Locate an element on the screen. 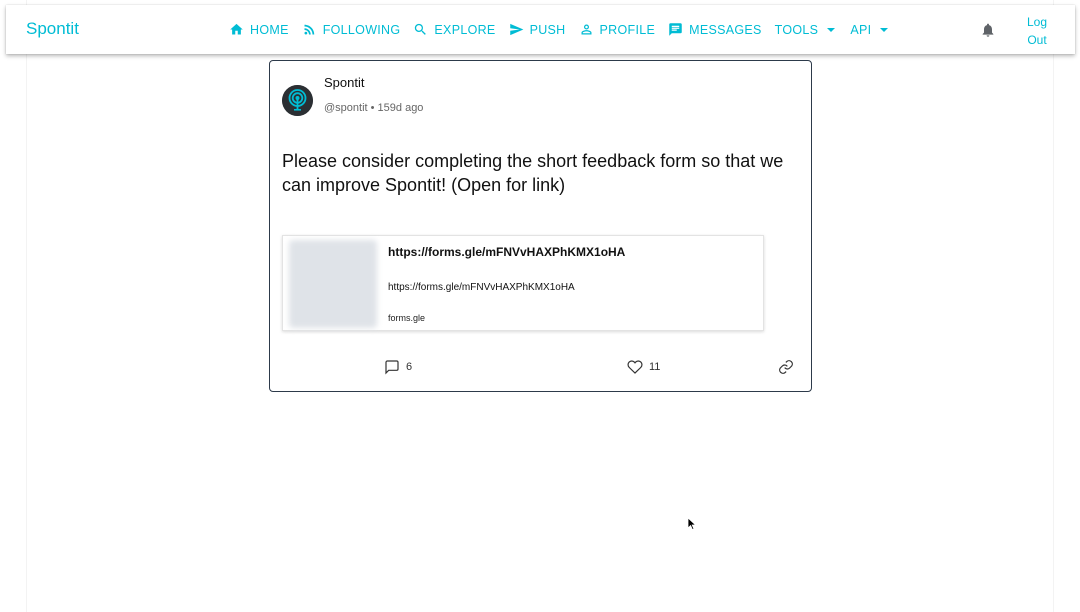 This screenshot has width=1080, height=612. nav-profile: PROFILE is located at coordinates (617, 29).